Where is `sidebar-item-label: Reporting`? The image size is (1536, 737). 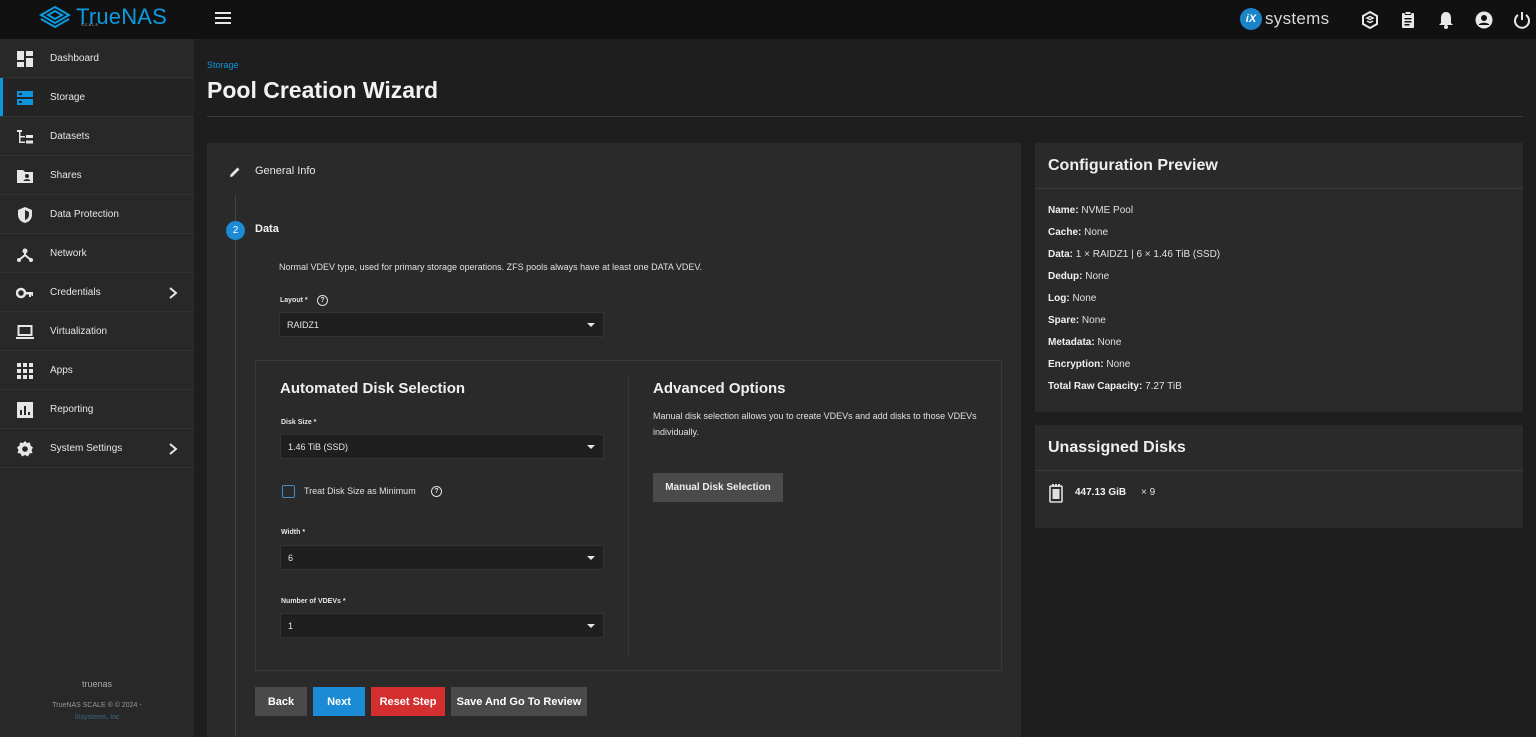 sidebar-item-label: Reporting is located at coordinates (72, 409).